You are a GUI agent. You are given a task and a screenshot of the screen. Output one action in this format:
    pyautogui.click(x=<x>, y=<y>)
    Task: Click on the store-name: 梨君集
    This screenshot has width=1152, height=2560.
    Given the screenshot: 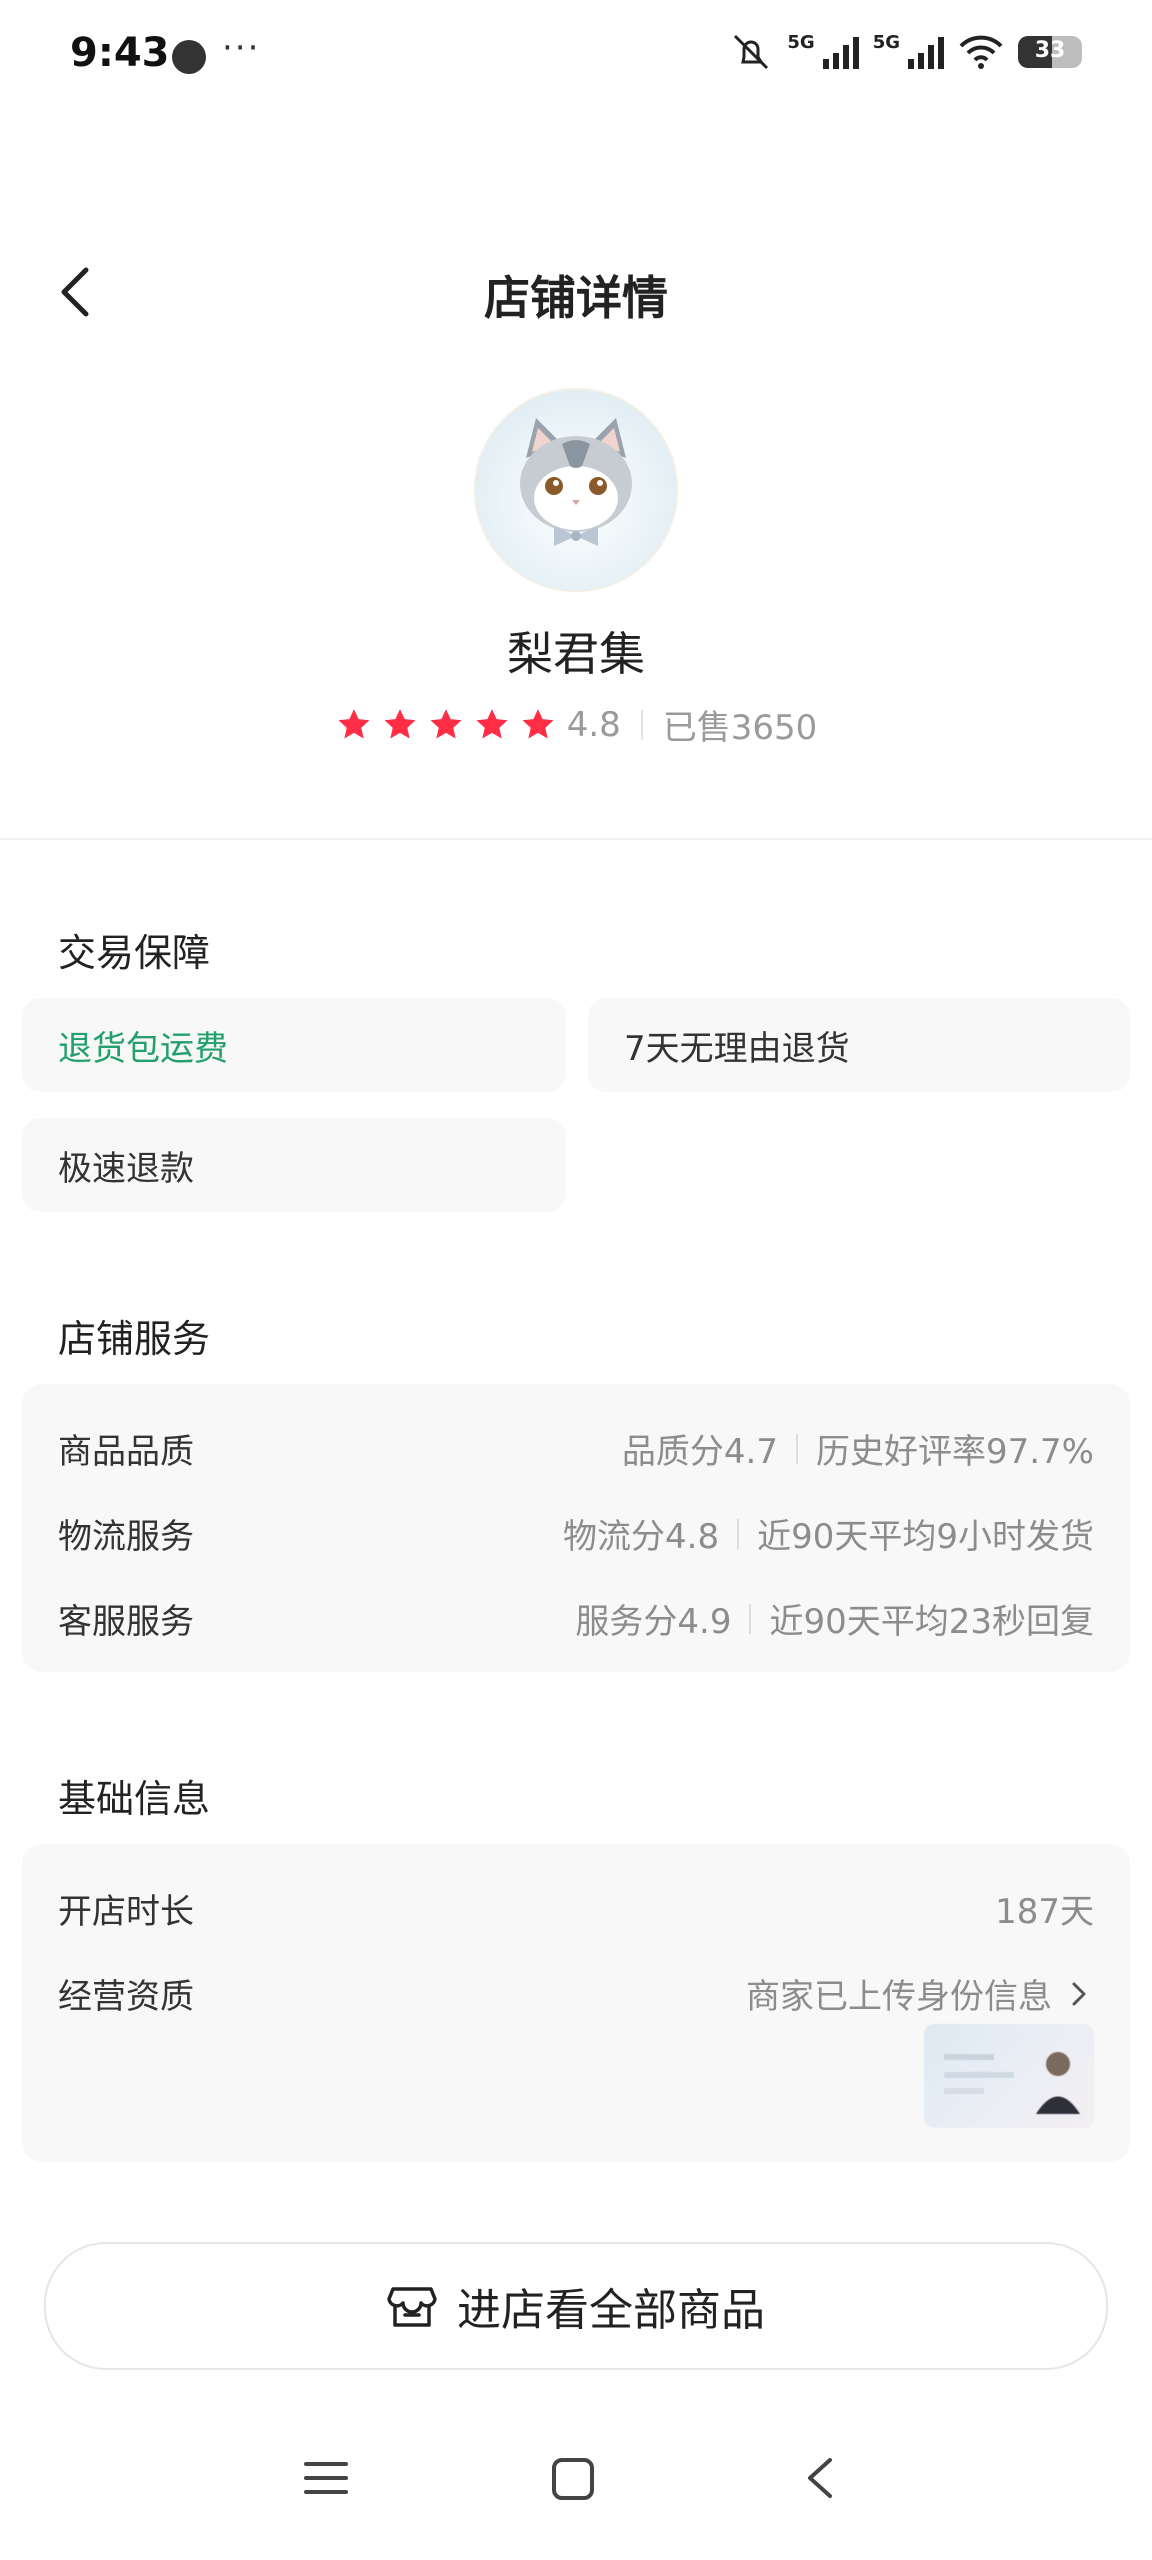 What is the action you would take?
    pyautogui.click(x=576, y=654)
    